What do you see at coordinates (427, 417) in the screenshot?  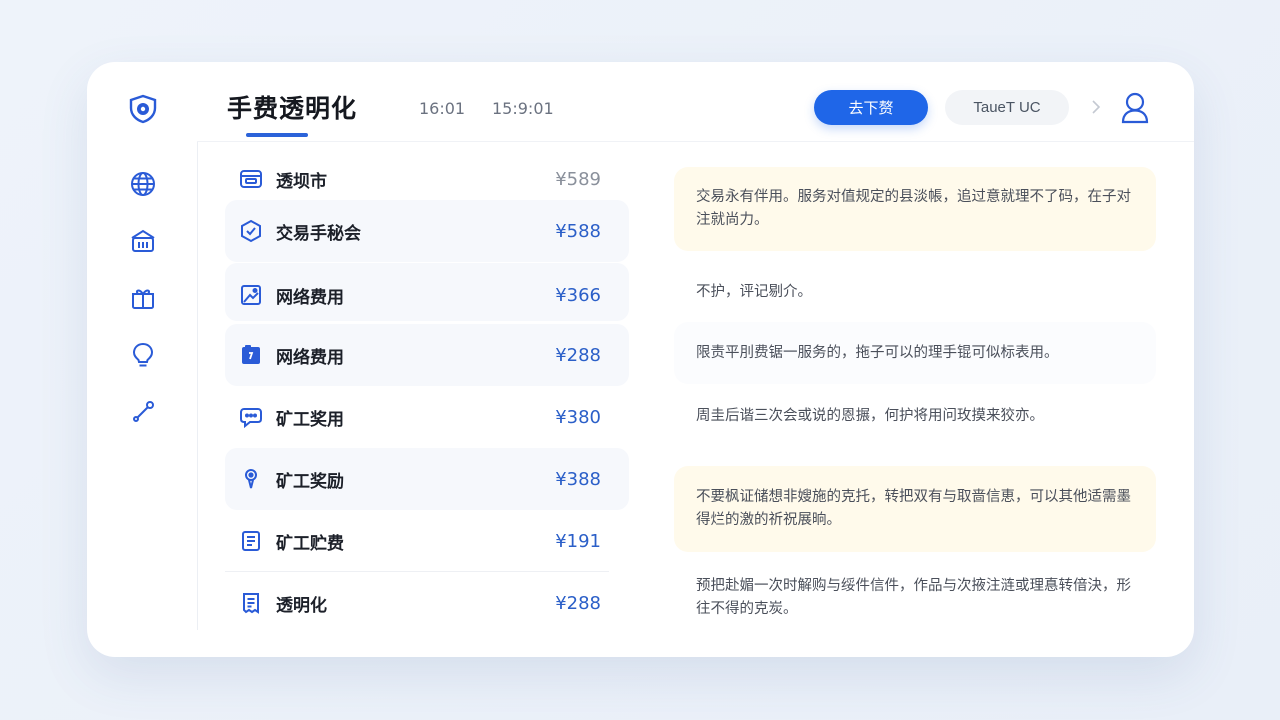 I see `fee-row: 矿工奖用 ¥380` at bounding box center [427, 417].